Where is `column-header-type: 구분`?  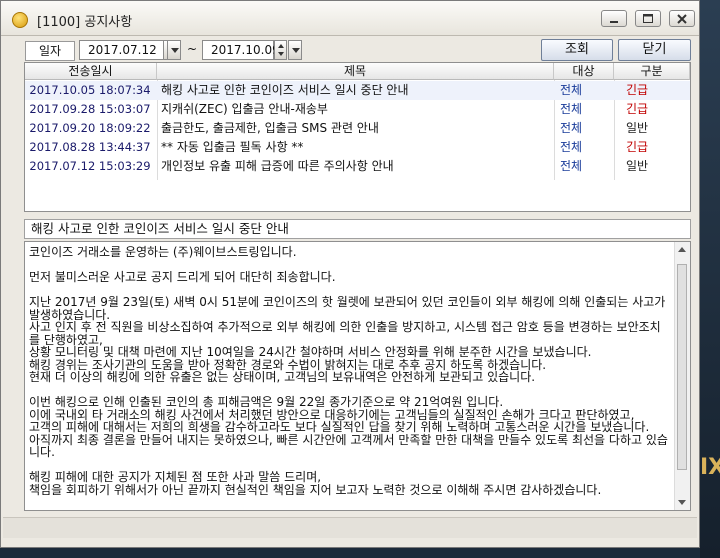 column-header-type: 구분 is located at coordinates (652, 71).